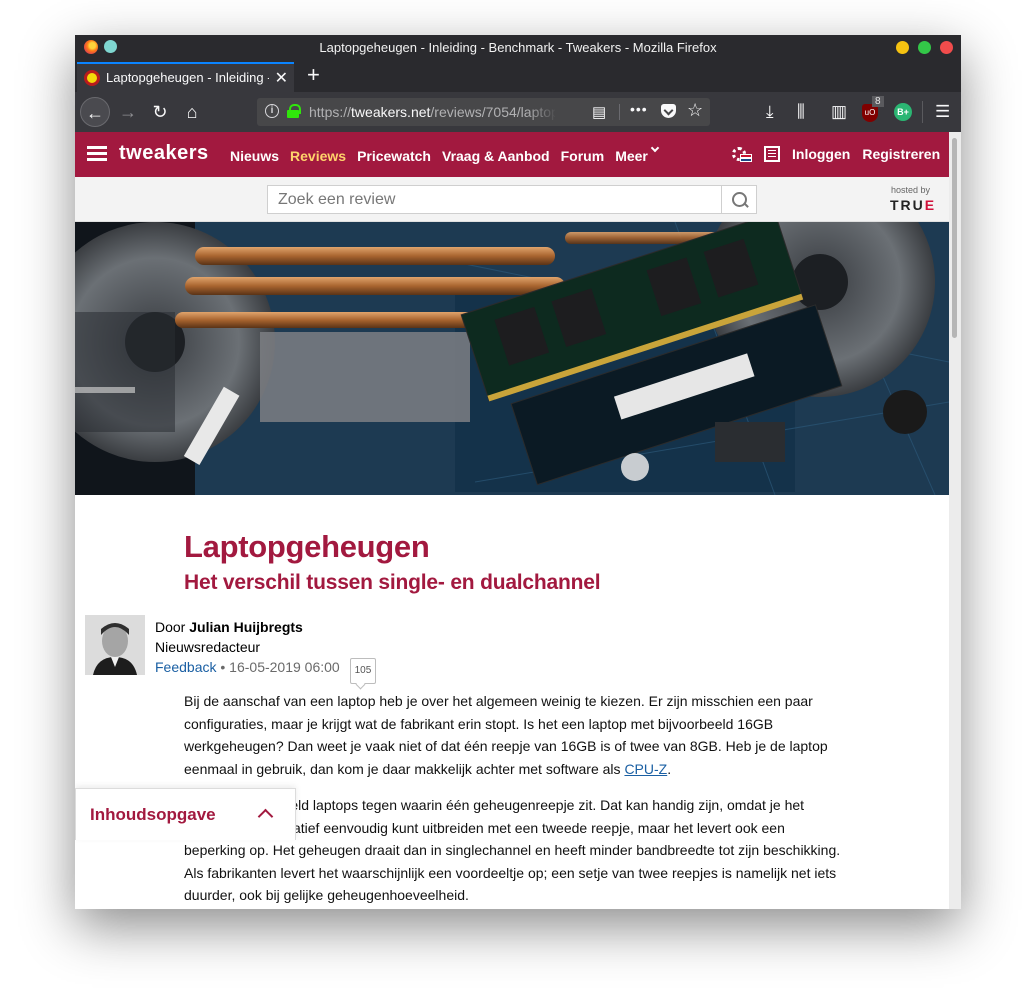 The height and width of the screenshot is (994, 1036). Describe the element at coordinates (770, 112) in the screenshot. I see `downloads-icon: ⤓` at that location.